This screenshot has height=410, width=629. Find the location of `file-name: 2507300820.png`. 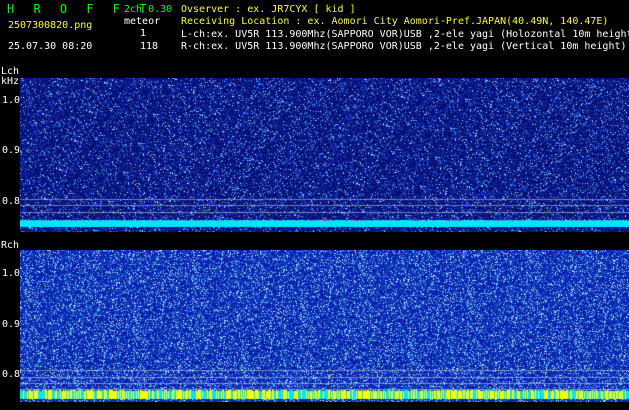

file-name: 2507300820.png is located at coordinates (50, 25).